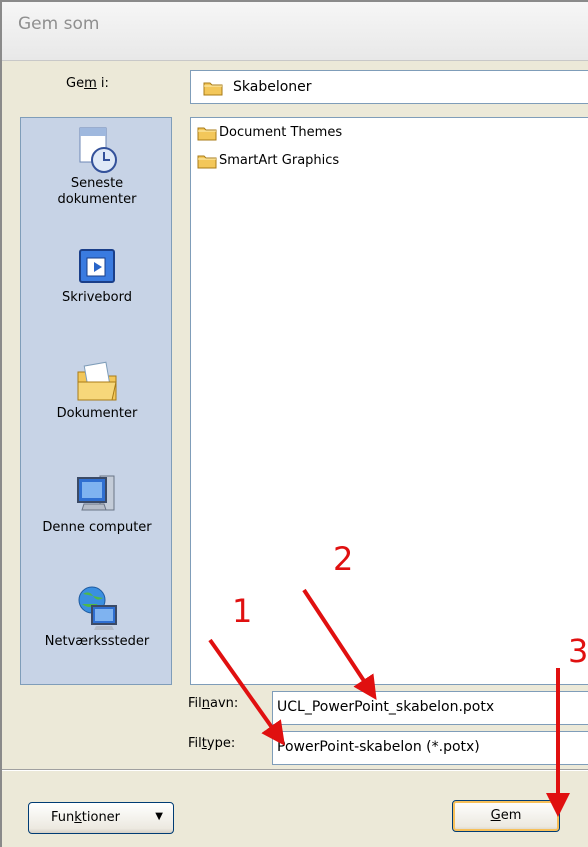  Describe the element at coordinates (578, 651) in the screenshot. I see `annotation-number-3: 3` at that location.